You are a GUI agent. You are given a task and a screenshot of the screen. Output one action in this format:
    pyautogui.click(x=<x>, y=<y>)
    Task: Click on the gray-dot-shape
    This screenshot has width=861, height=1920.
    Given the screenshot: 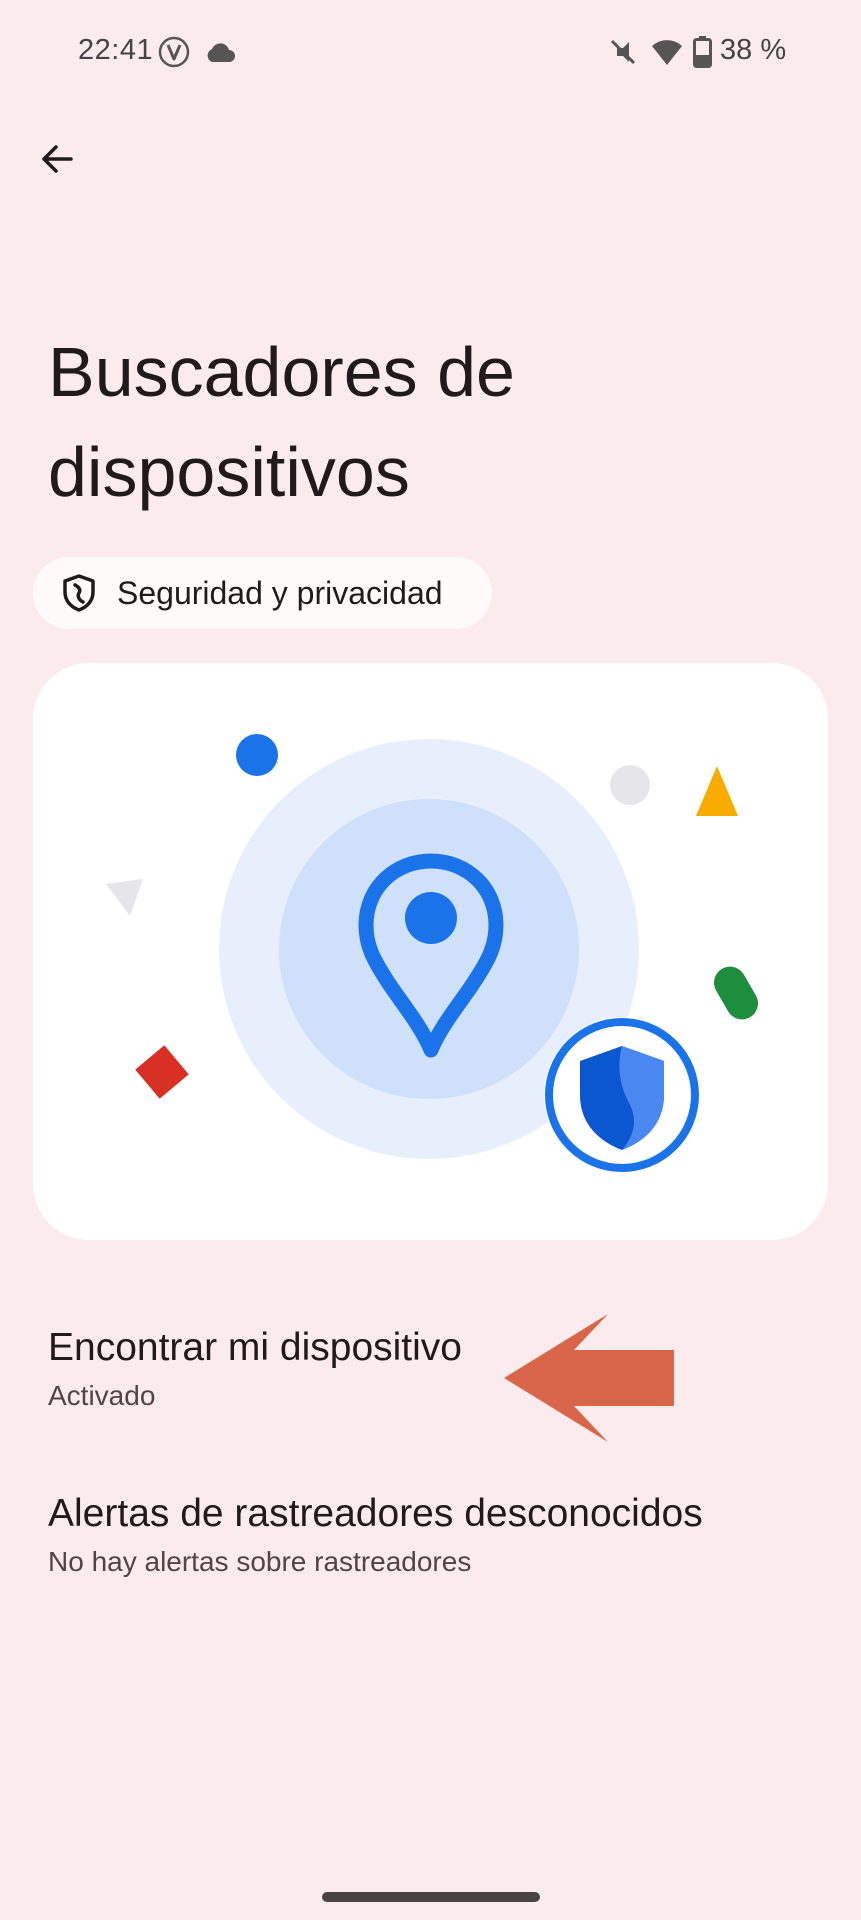 What is the action you would take?
    pyautogui.click(x=630, y=785)
    